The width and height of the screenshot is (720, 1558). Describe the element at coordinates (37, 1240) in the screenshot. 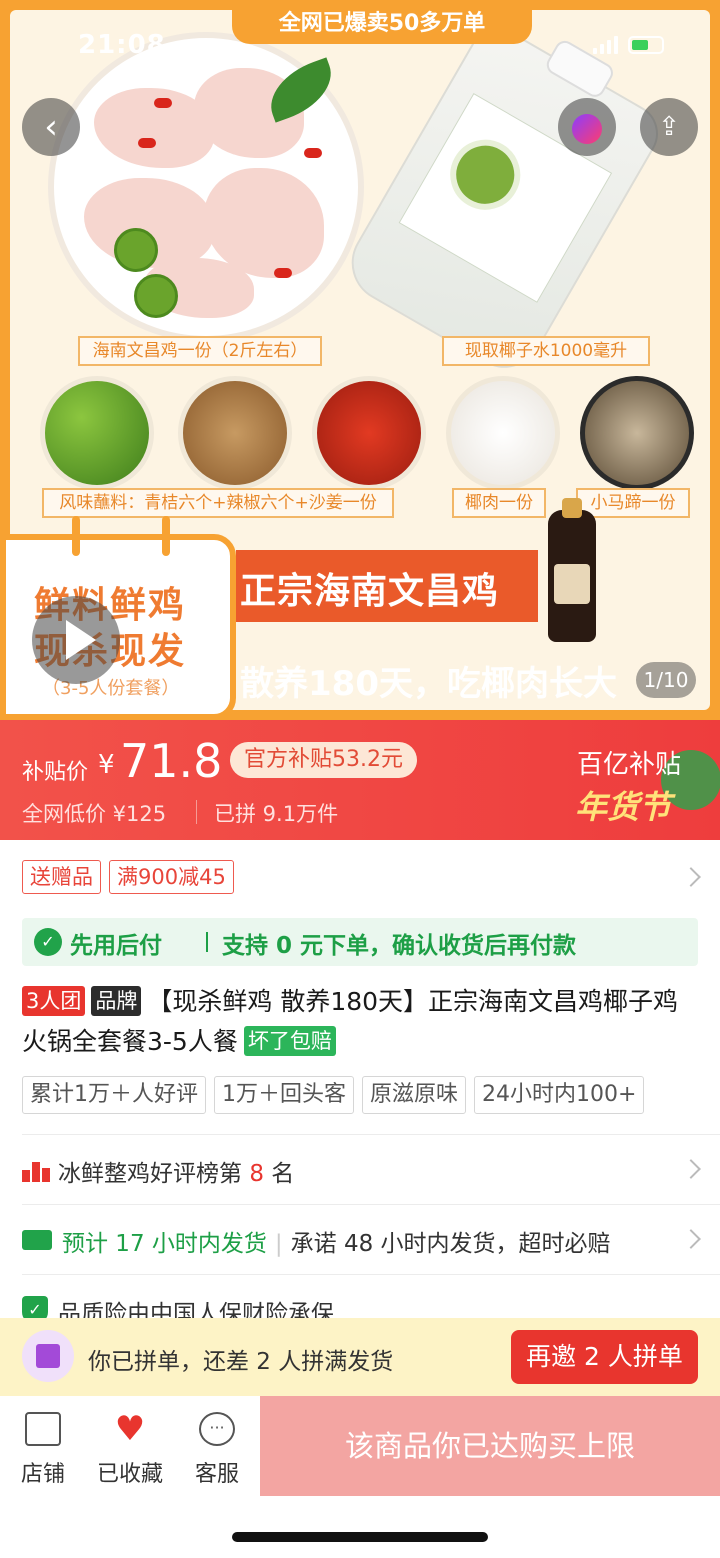

I see `truck-icon` at that location.